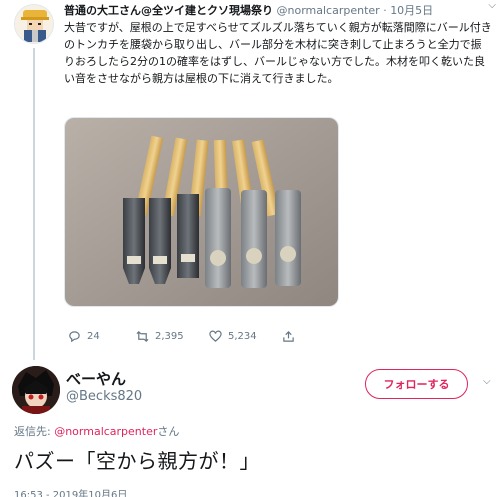 This screenshot has width=500, height=497. Describe the element at coordinates (84, 336) in the screenshot. I see `reply-button: 24` at that location.